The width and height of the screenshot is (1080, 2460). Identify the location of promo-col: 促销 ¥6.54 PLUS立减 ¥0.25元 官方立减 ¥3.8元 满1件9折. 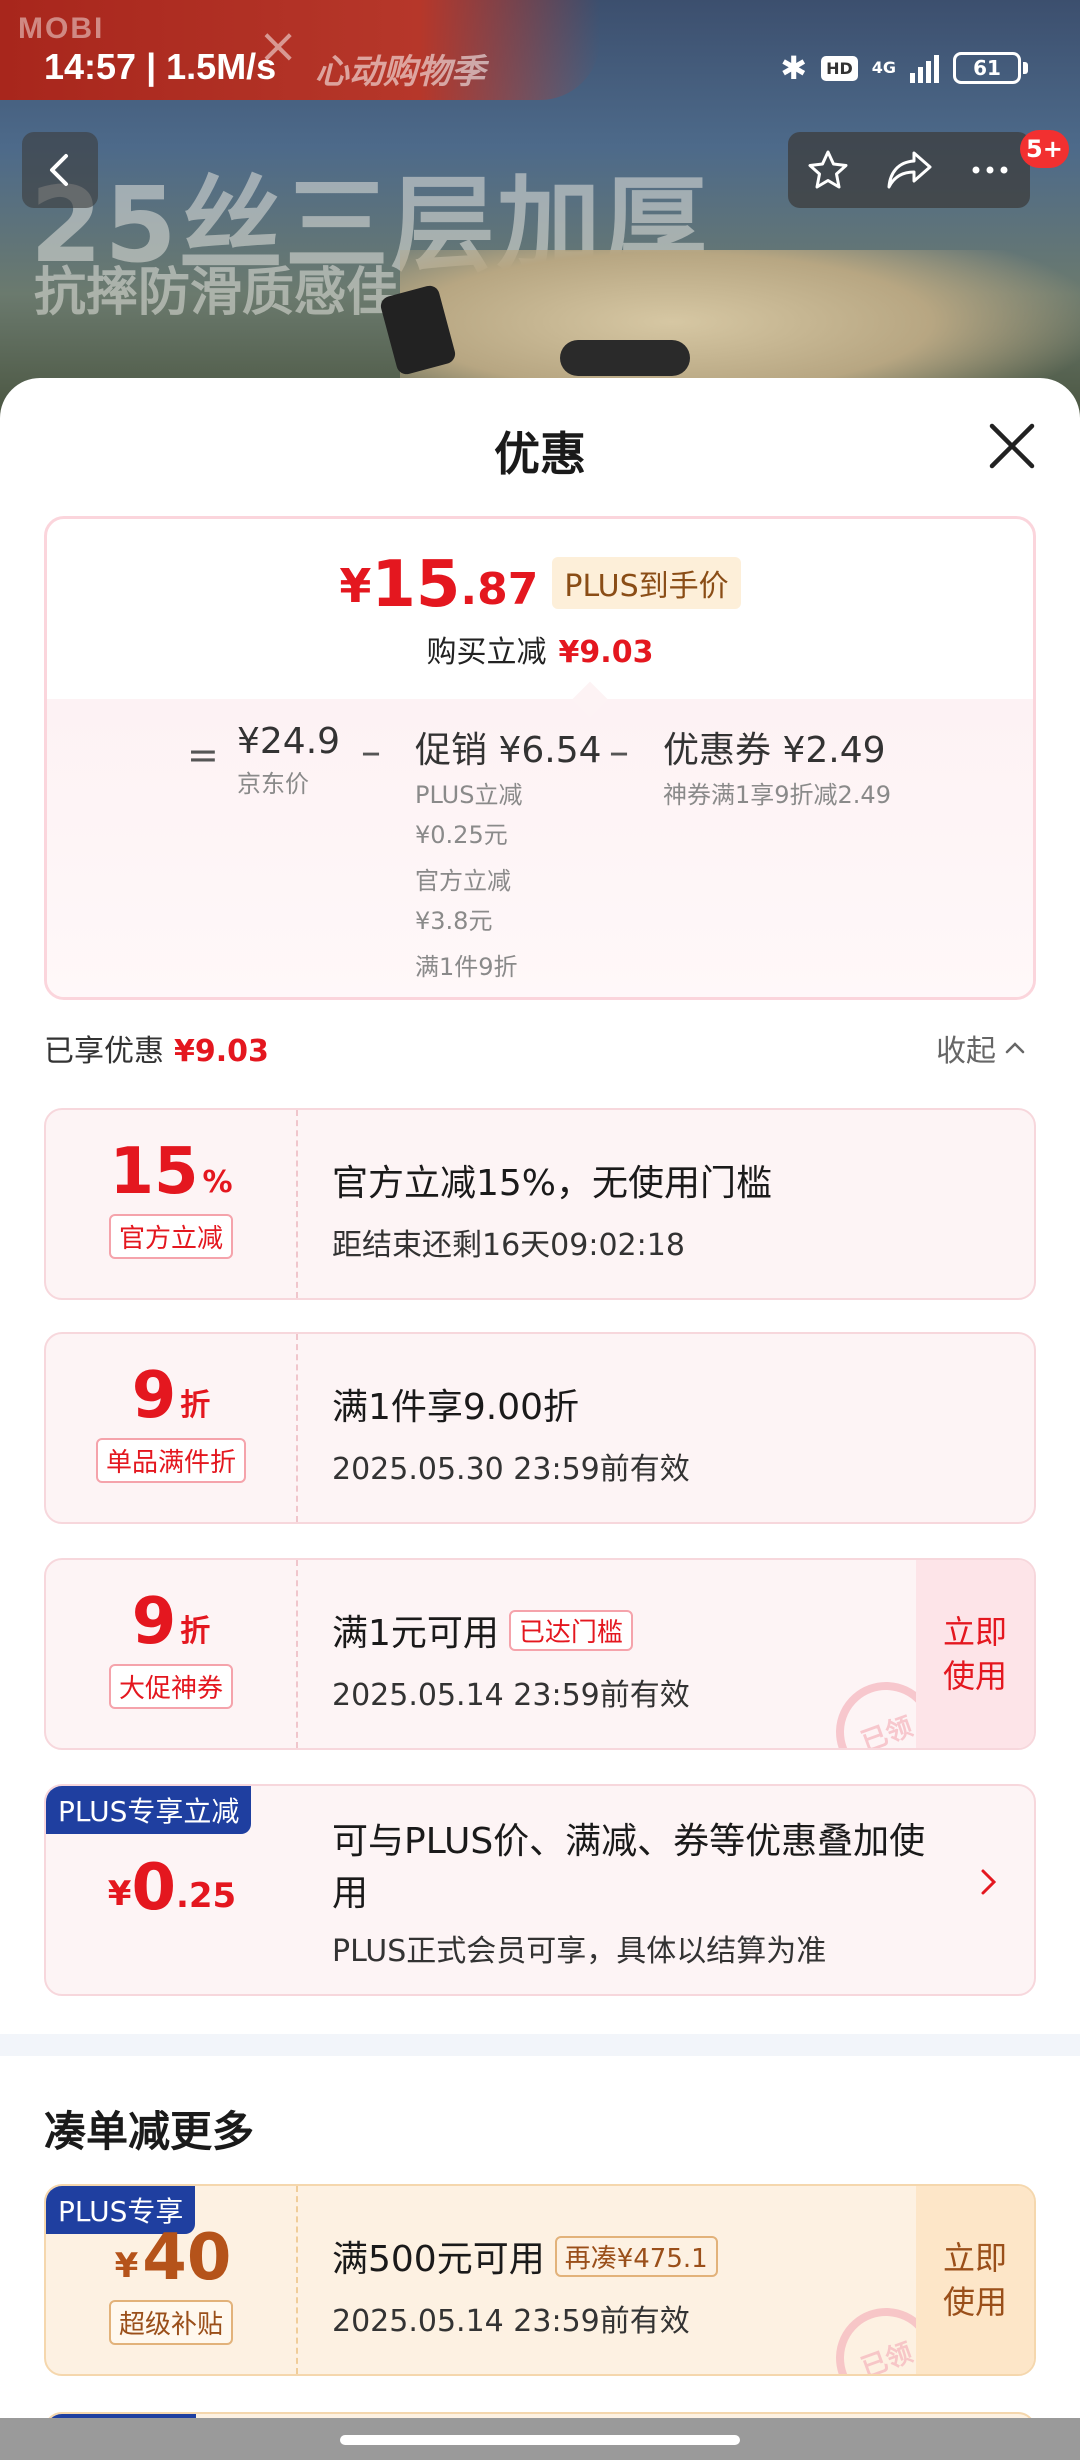
(508, 853).